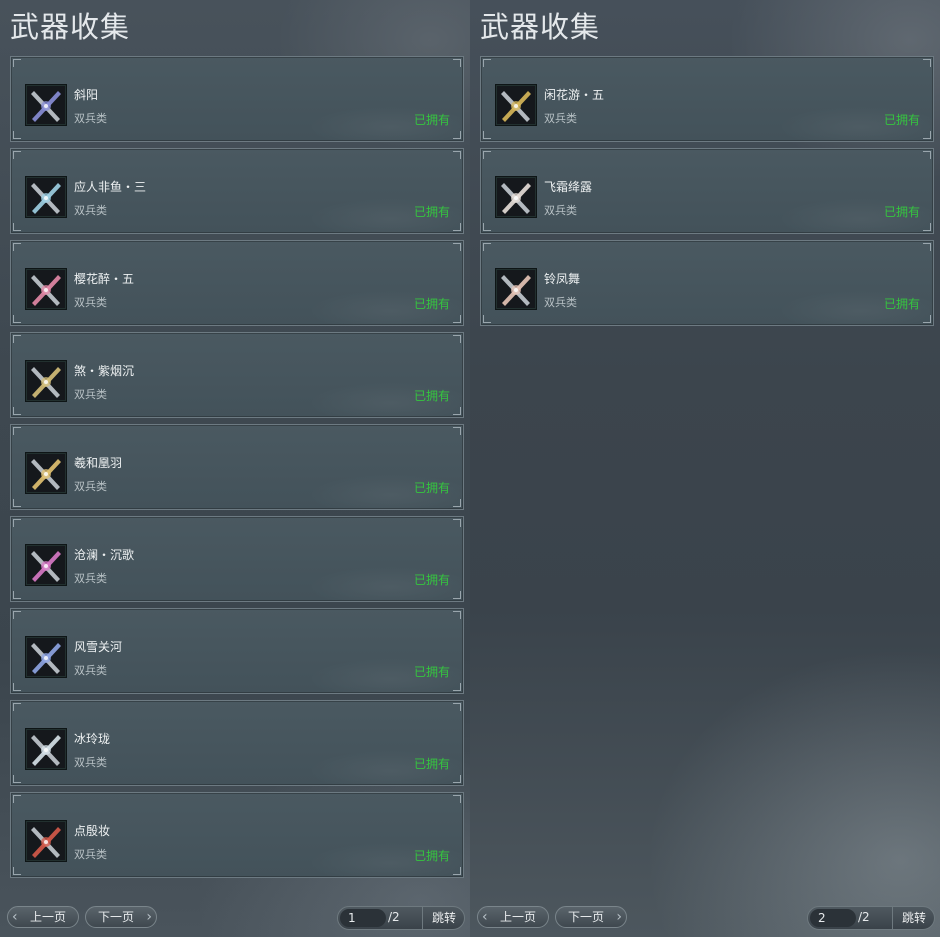  Describe the element at coordinates (46, 473) in the screenshot. I see `weapon-icon-xihehuangyu` at that location.